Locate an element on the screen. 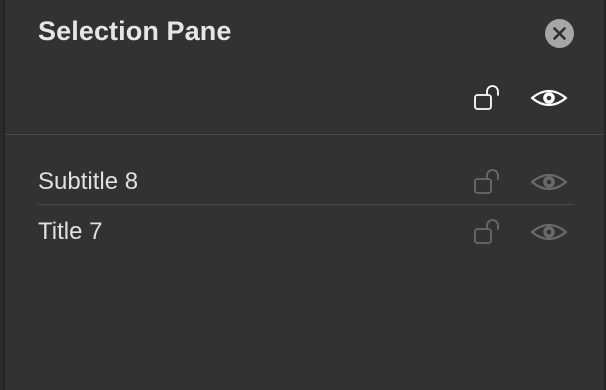  close-button is located at coordinates (559, 33).